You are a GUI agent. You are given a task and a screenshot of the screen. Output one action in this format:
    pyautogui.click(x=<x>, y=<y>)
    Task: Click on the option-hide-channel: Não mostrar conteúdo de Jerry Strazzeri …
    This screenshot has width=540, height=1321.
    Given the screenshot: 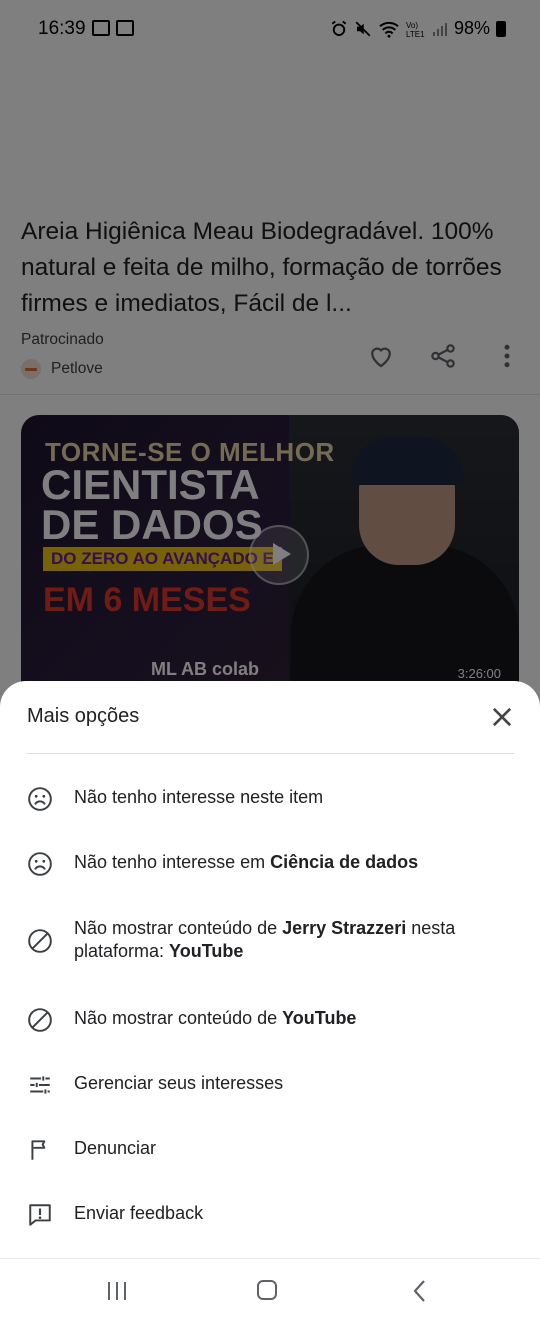 What is the action you would take?
    pyautogui.click(x=272, y=940)
    